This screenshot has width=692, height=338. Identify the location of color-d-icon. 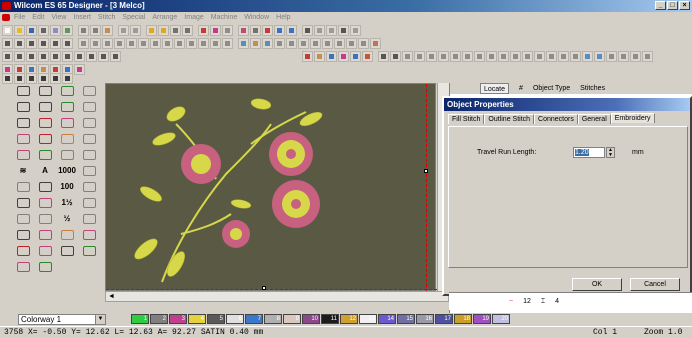
(343, 56).